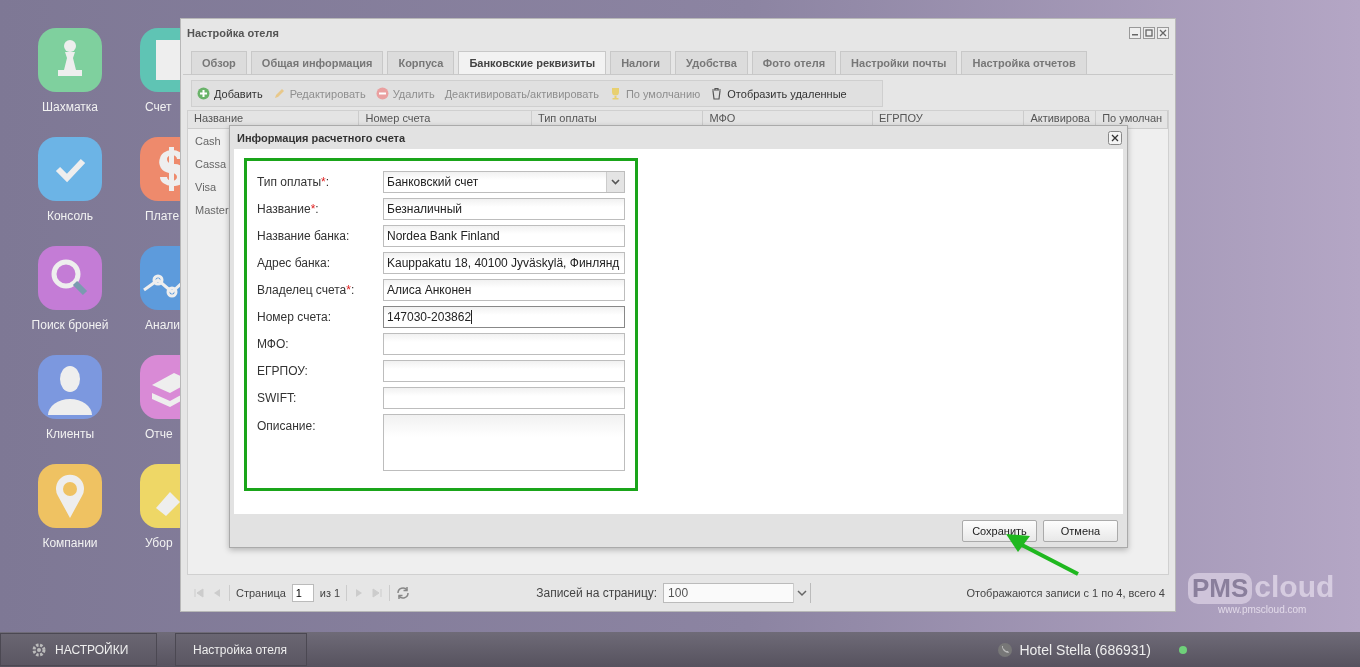  I want to click on field-label: Название*:, so click(288, 209).